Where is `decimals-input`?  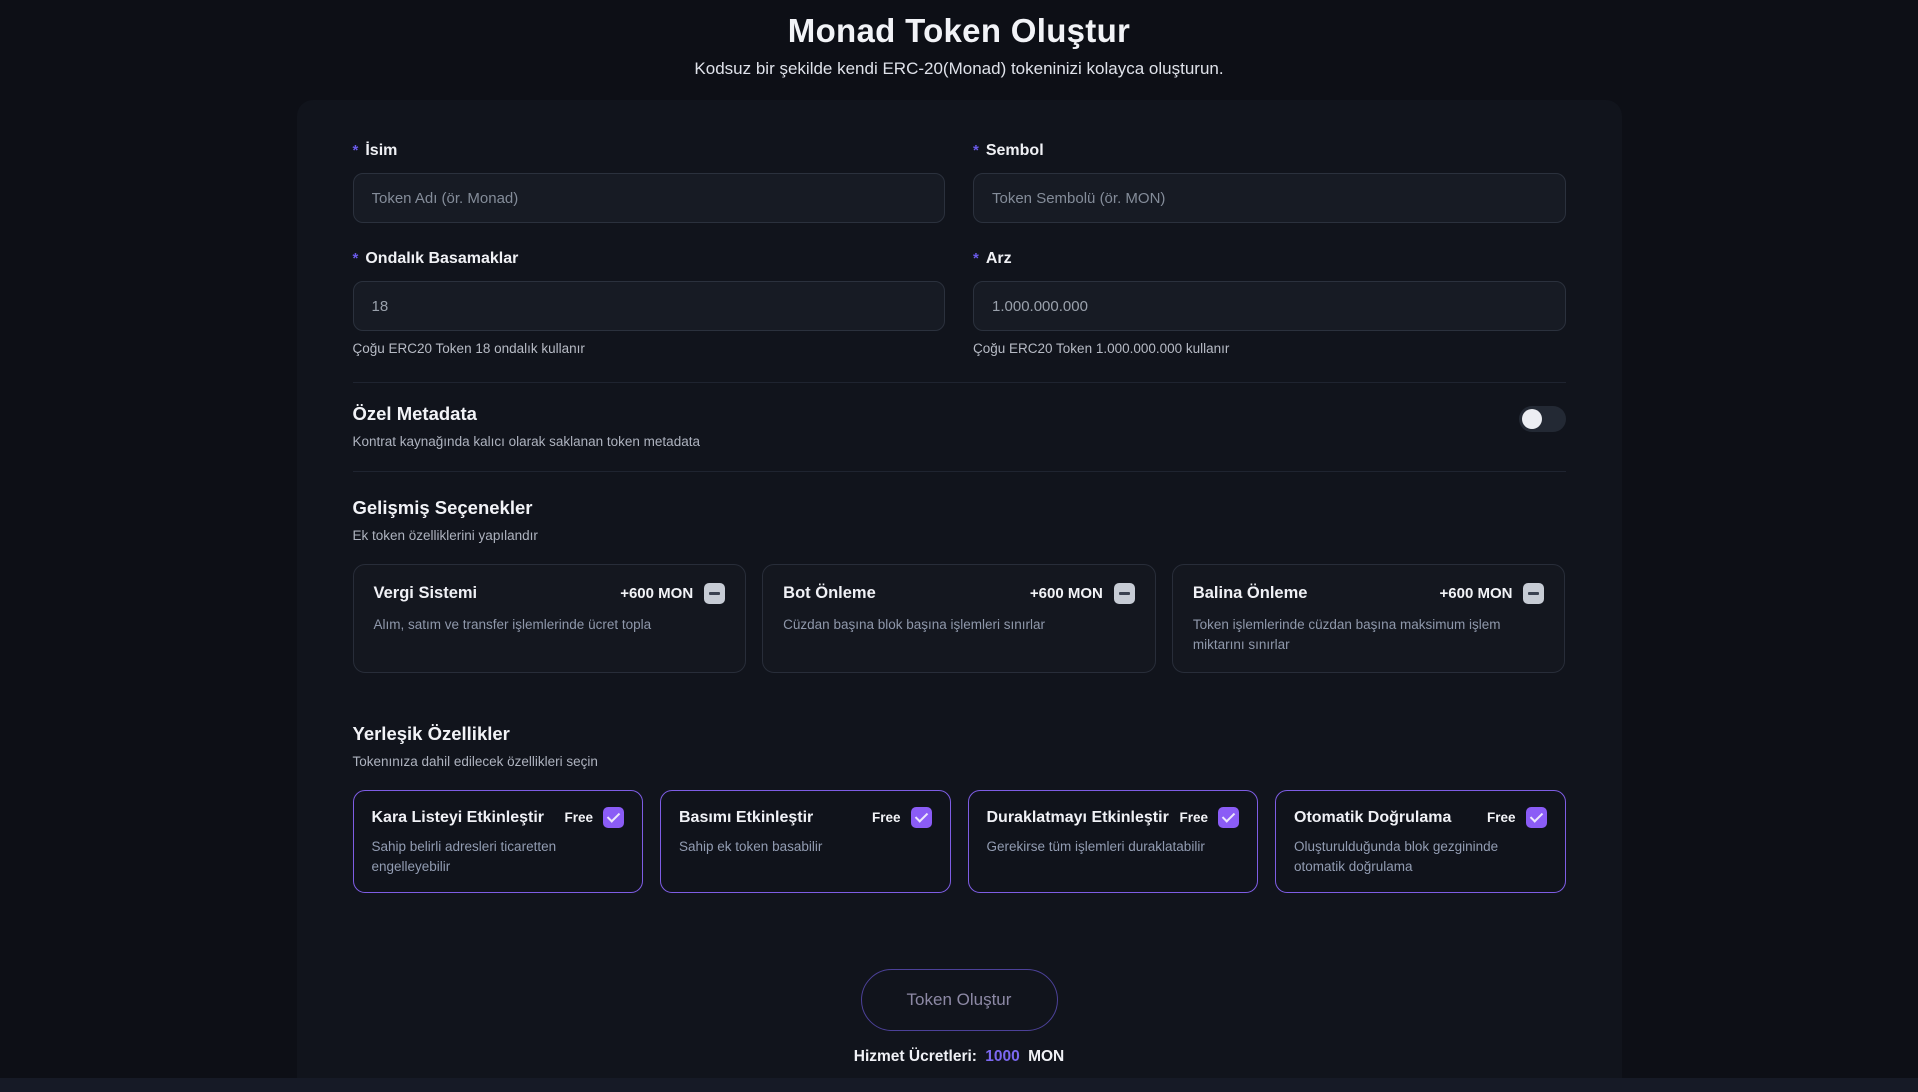
decimals-input is located at coordinates (648, 306).